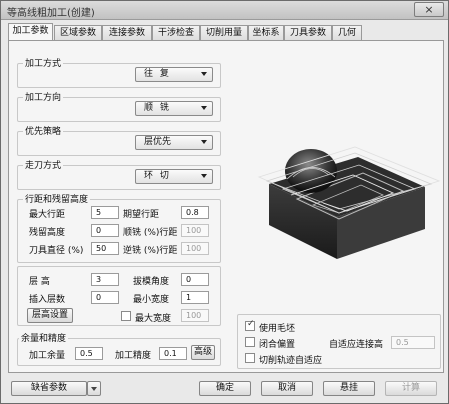 The height and width of the screenshot is (404, 449). Describe the element at coordinates (224, 10) in the screenshot. I see `title-bar: 等高线粗加工(创建) ×` at that location.